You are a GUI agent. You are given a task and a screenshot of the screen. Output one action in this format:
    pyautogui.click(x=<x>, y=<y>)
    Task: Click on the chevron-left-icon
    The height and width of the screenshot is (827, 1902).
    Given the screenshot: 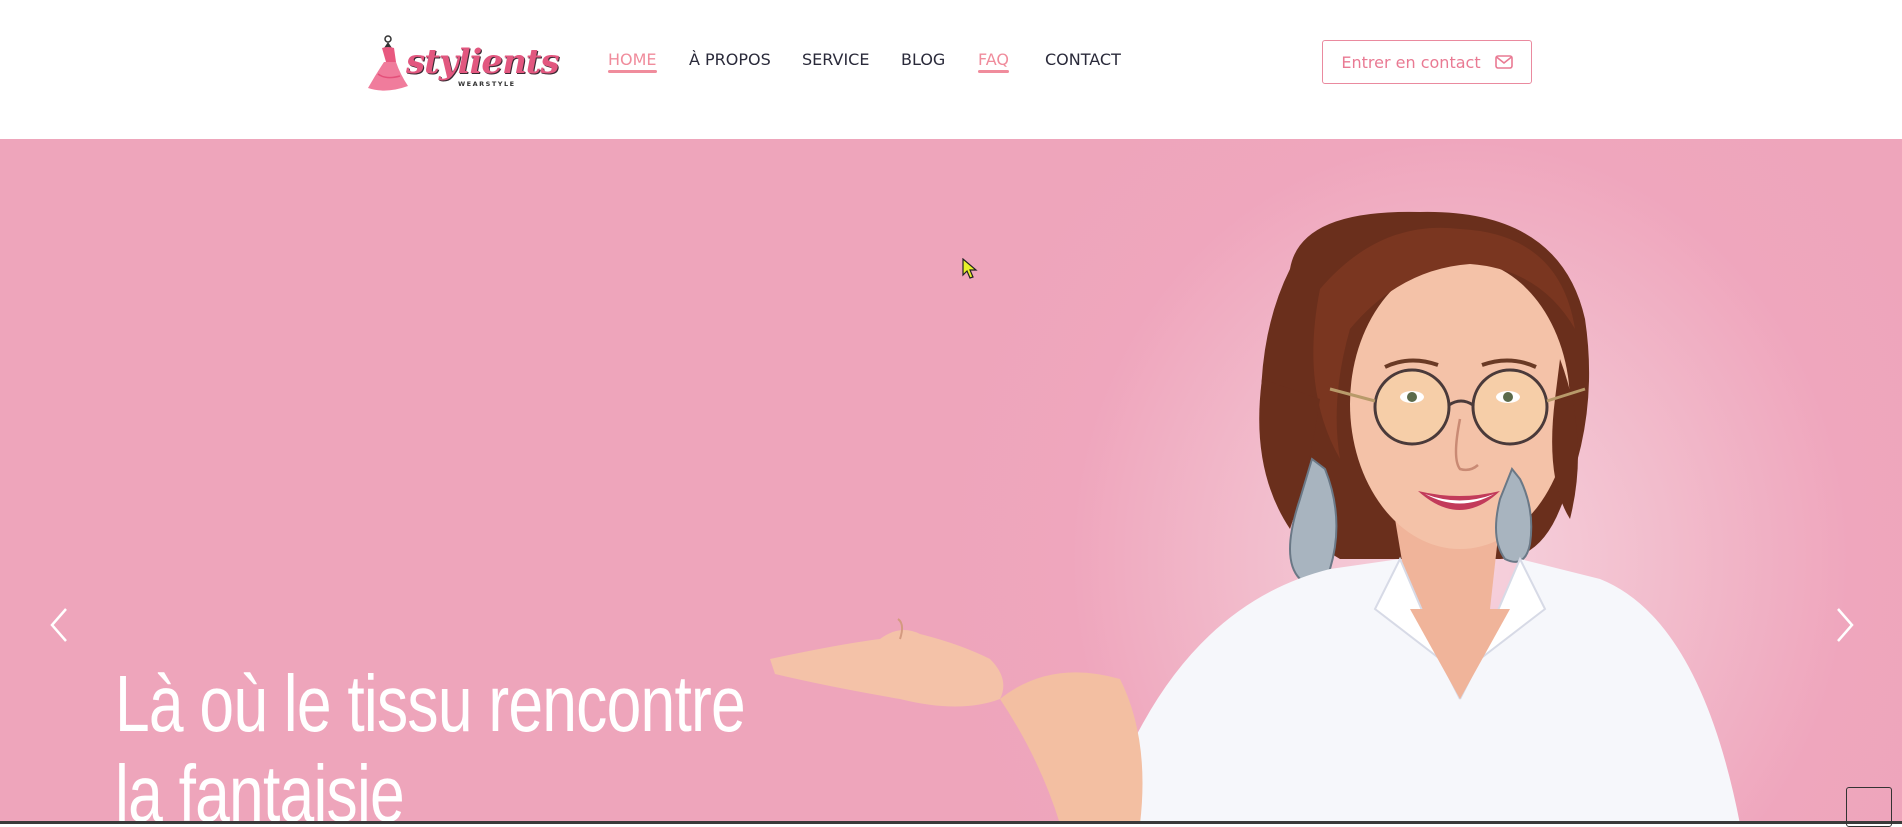 What is the action you would take?
    pyautogui.click(x=59, y=625)
    